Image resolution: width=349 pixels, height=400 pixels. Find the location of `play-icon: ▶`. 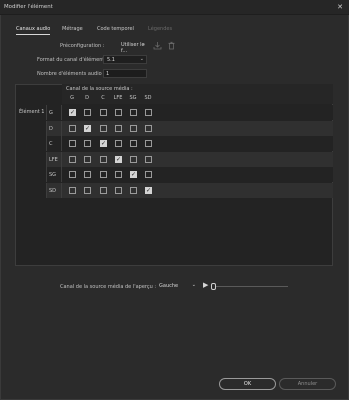

play-icon: ▶ is located at coordinates (205, 285).